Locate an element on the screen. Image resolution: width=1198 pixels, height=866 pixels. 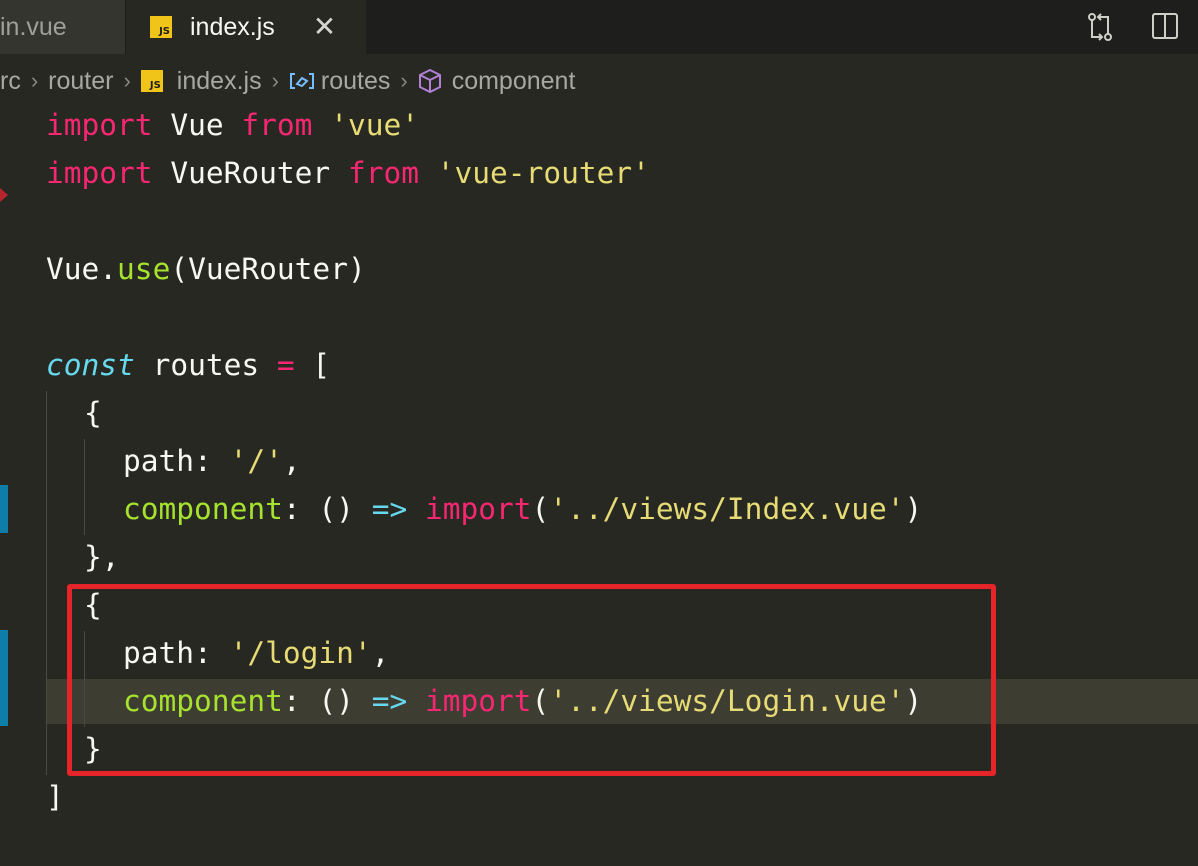
token-identifier: Vue is located at coordinates (197, 125).